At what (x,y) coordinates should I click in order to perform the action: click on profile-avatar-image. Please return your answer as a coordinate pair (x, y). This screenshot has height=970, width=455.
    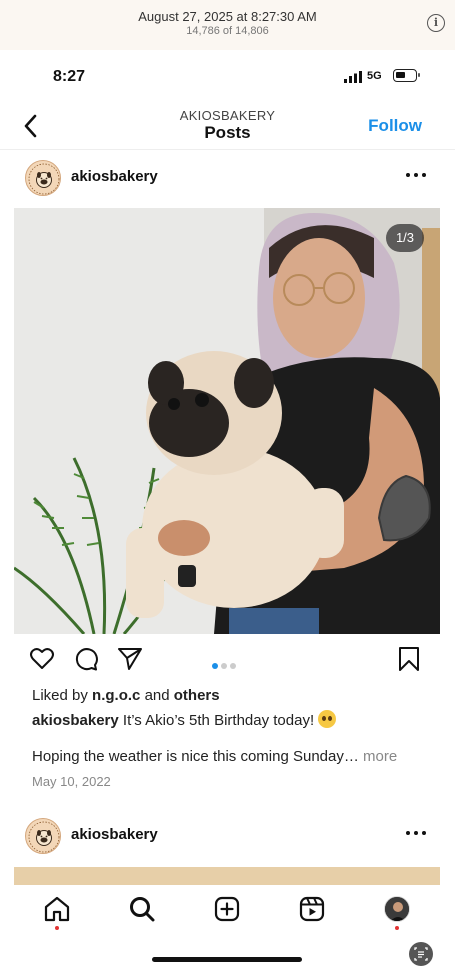
    Looking at the image, I should click on (397, 909).